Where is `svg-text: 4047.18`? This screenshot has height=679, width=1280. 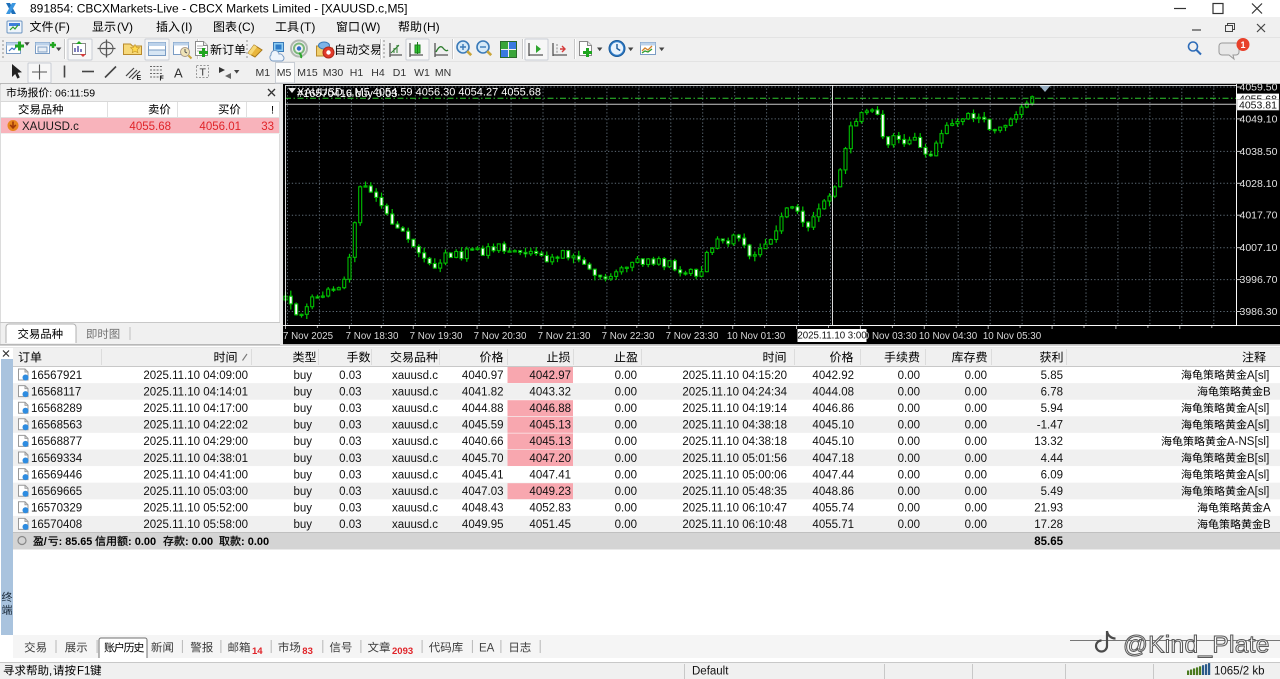
svg-text: 4047.18 is located at coordinates (833, 459).